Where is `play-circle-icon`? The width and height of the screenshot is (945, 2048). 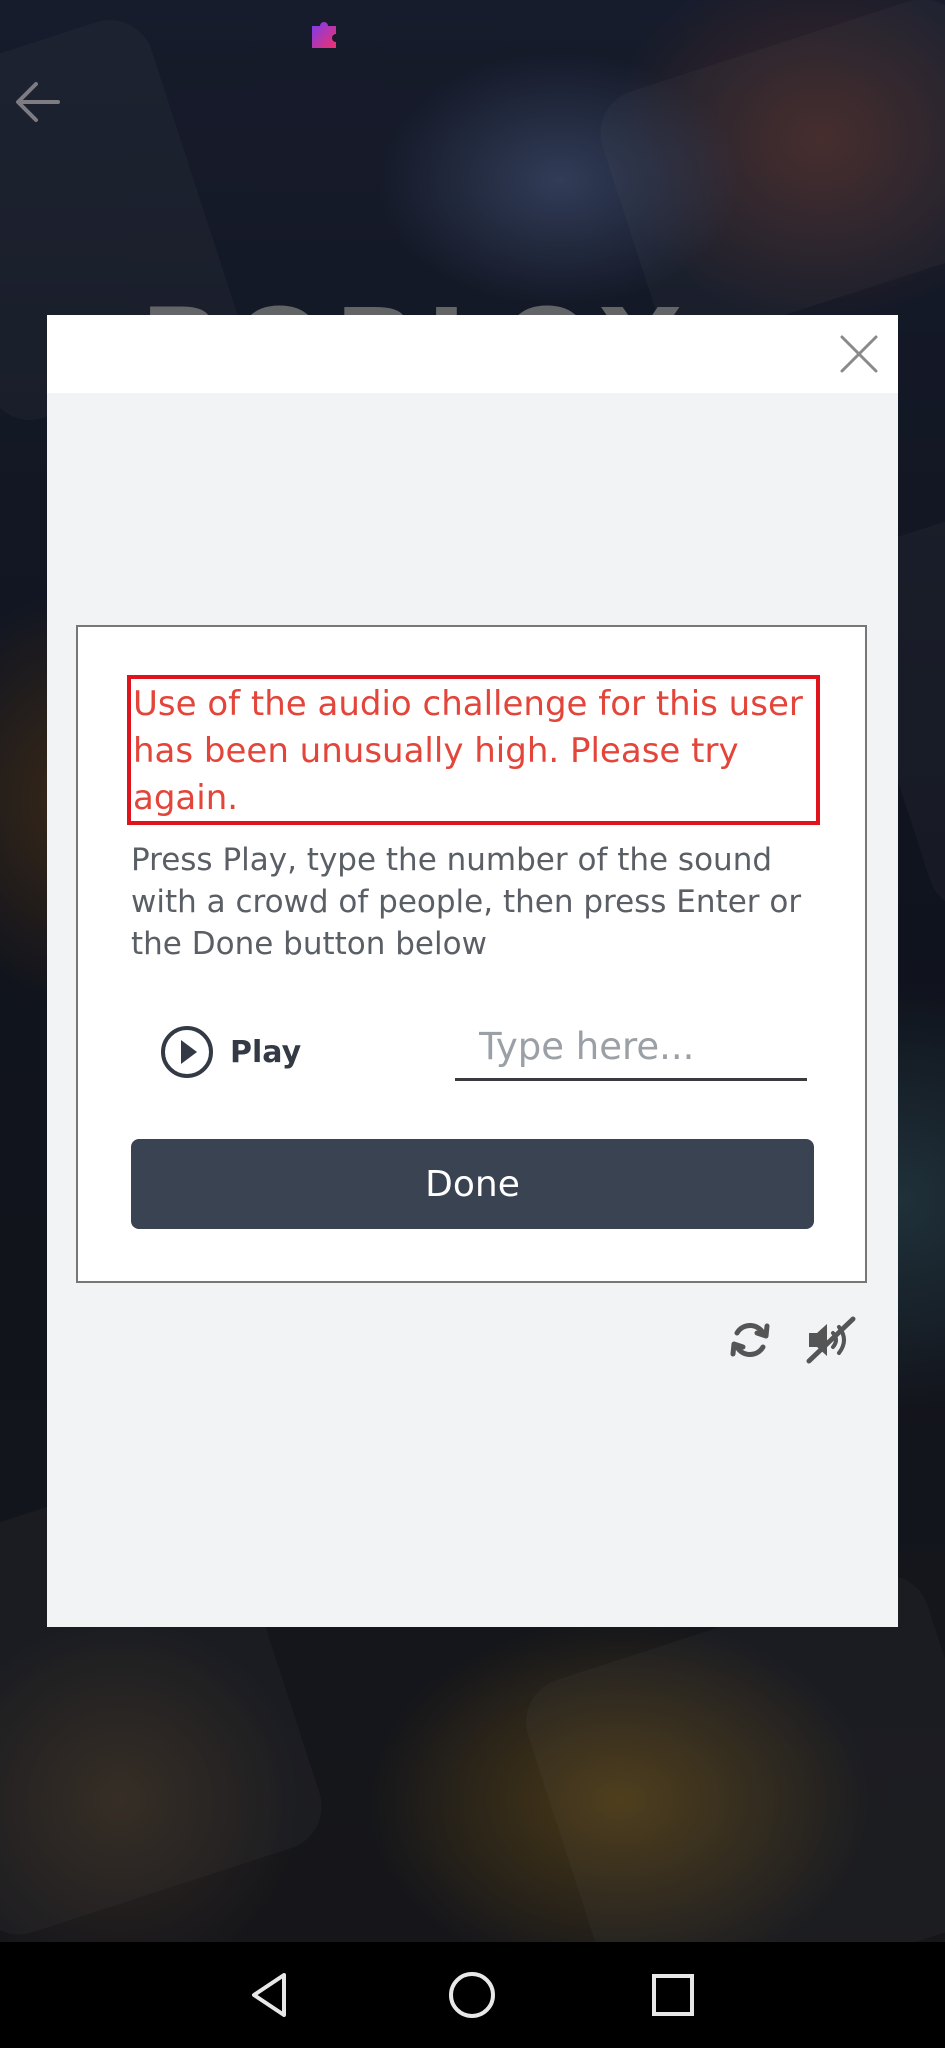 play-circle-icon is located at coordinates (187, 1052).